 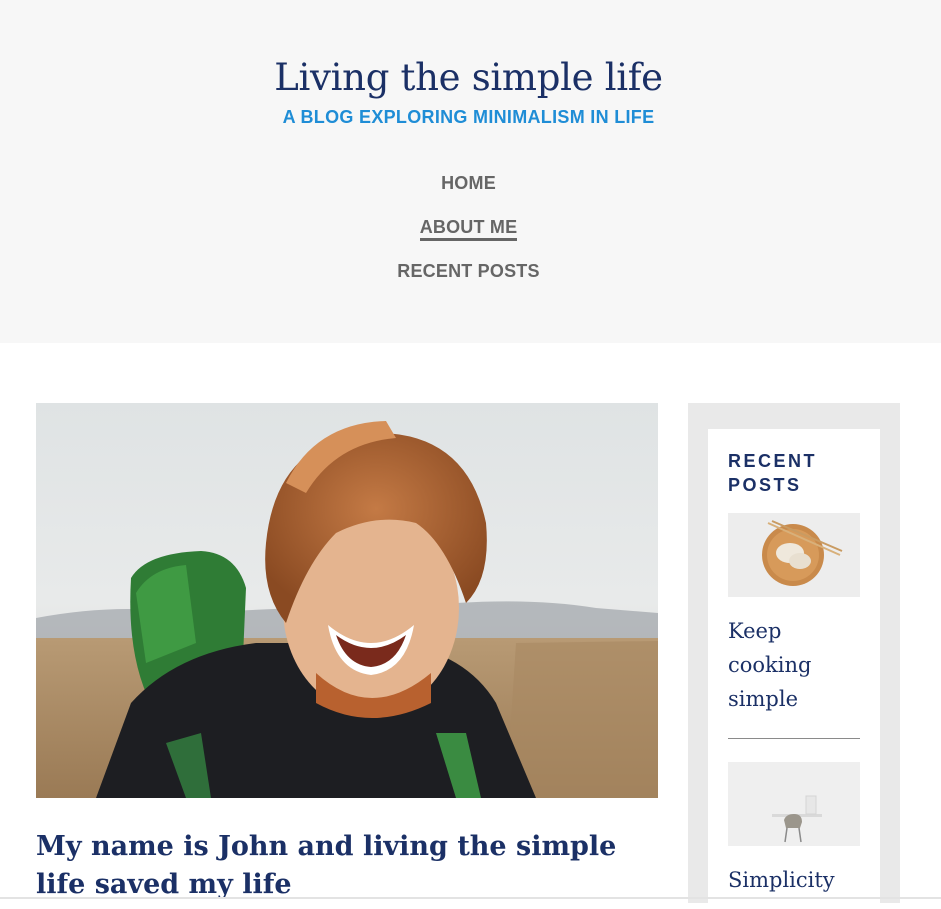 I want to click on widget-title: RECENT POSTS, so click(x=773, y=473).